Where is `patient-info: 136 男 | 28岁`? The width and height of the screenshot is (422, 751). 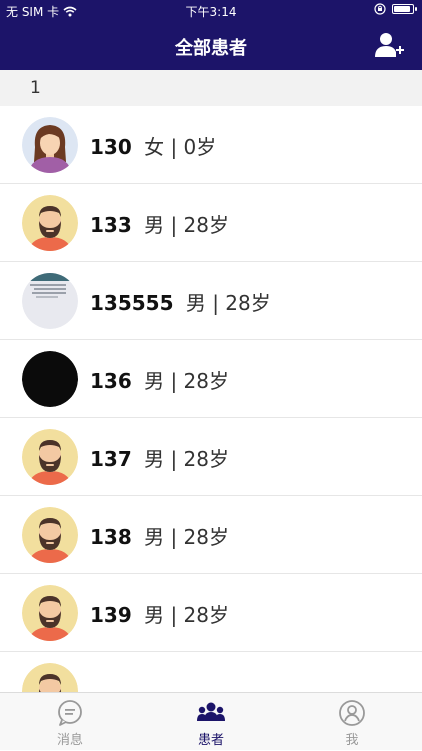 patient-info: 136 男 | 28岁 is located at coordinates (159, 379).